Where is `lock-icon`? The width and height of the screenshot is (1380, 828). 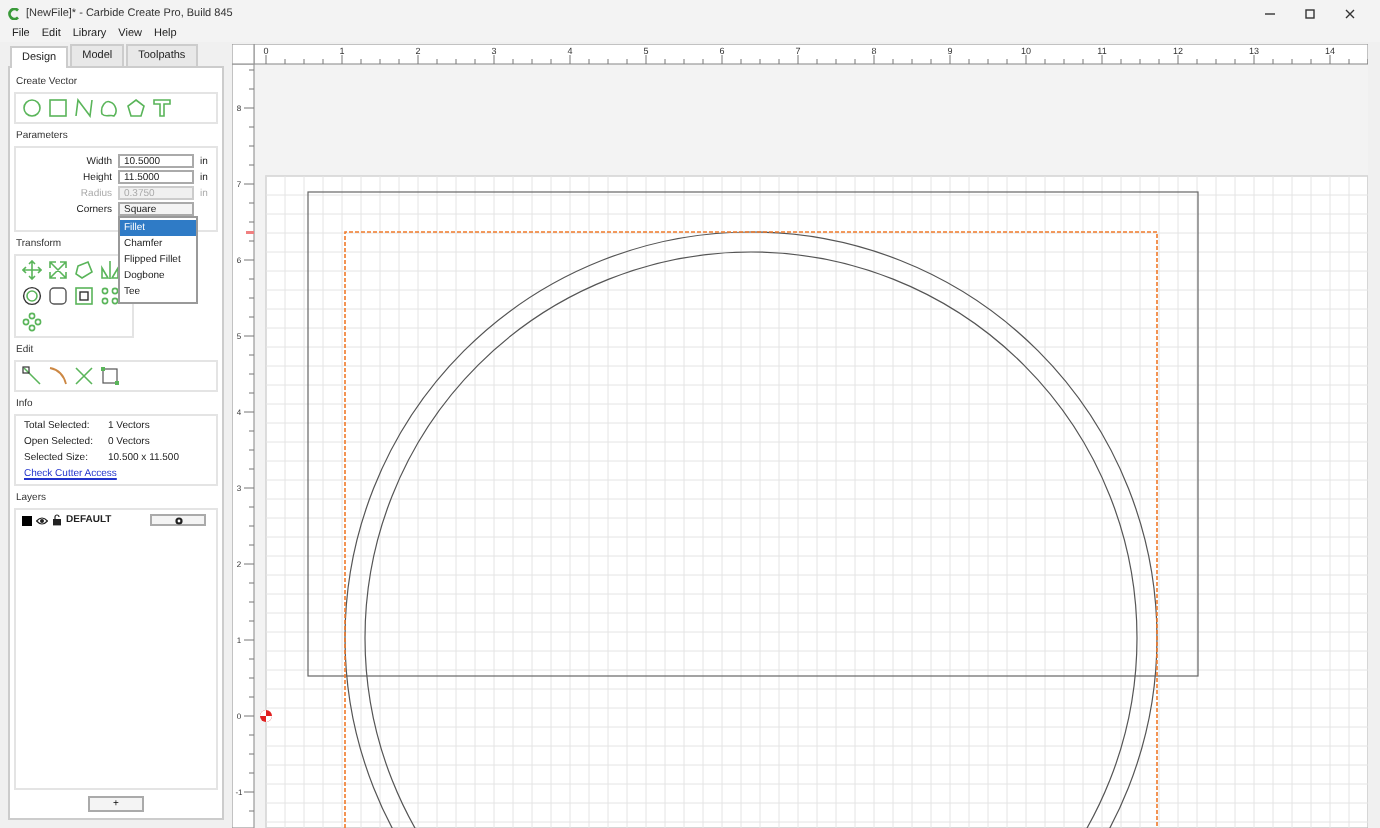
lock-icon is located at coordinates (57, 520).